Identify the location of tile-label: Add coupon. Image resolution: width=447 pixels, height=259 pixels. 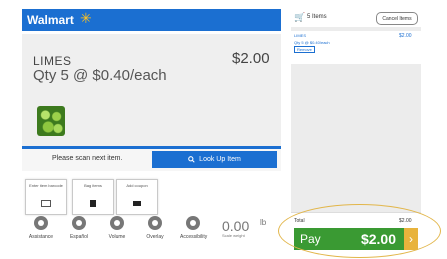
(137, 185).